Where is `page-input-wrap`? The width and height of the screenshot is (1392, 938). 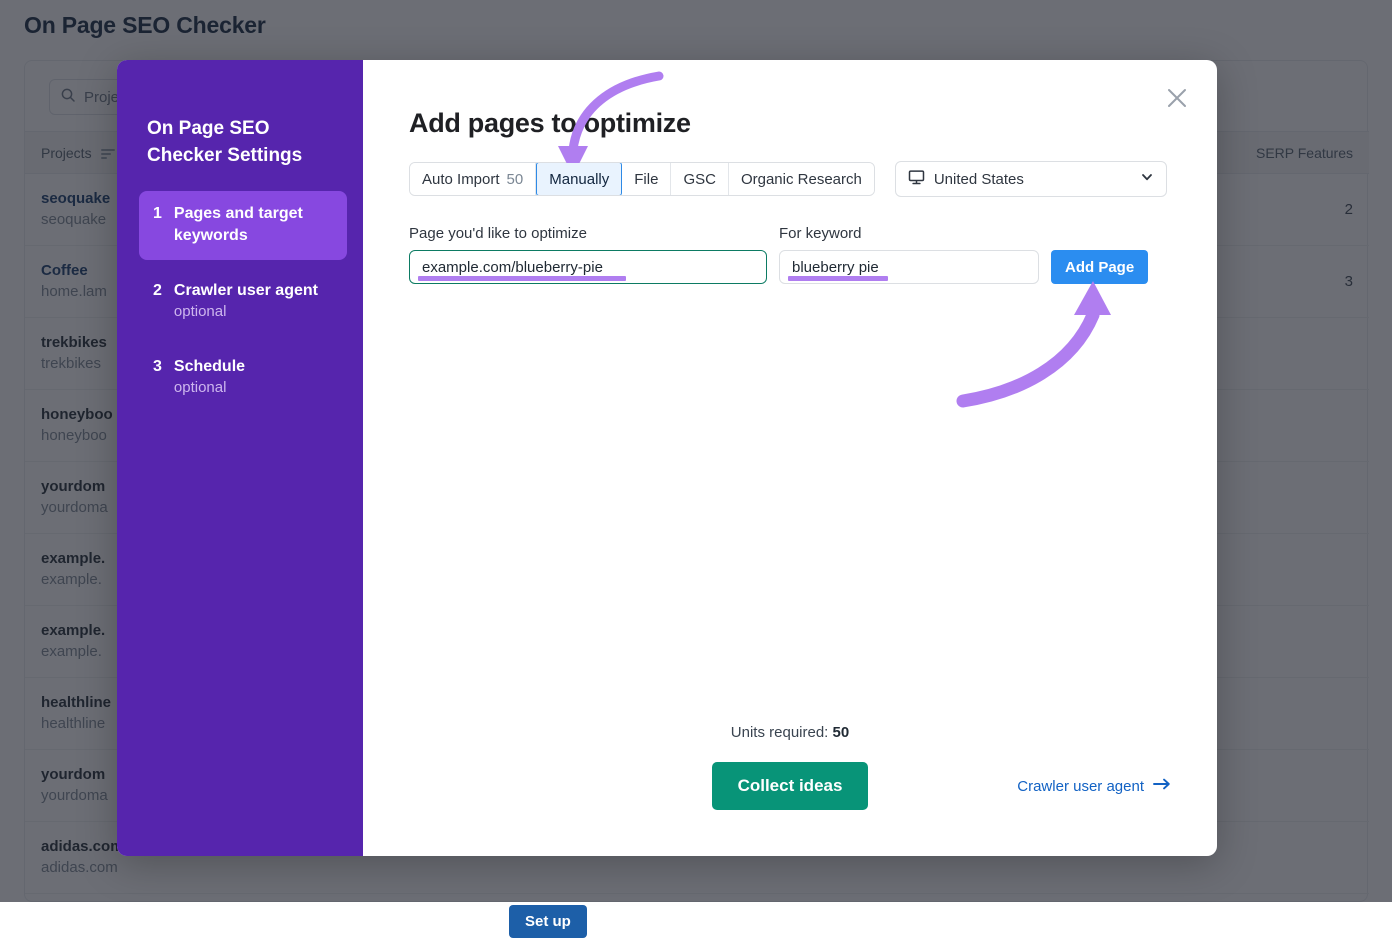
page-input-wrap is located at coordinates (588, 267).